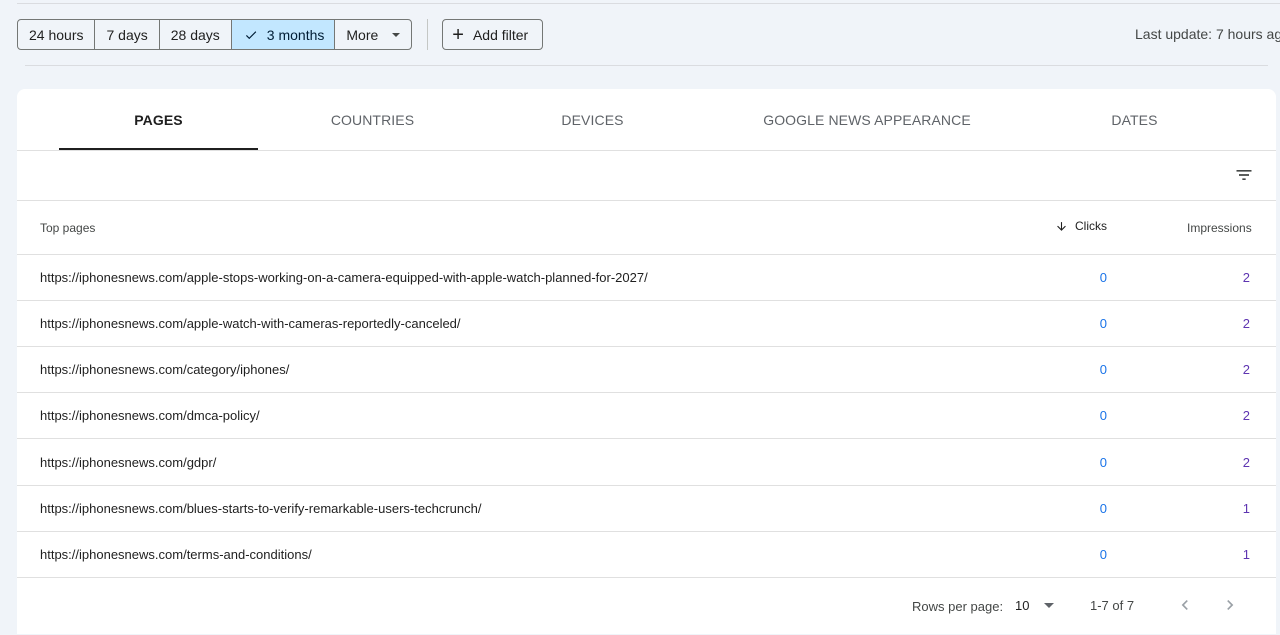 This screenshot has height=635, width=1280. Describe the element at coordinates (1185, 605) in the screenshot. I see `chevron-left-icon` at that location.